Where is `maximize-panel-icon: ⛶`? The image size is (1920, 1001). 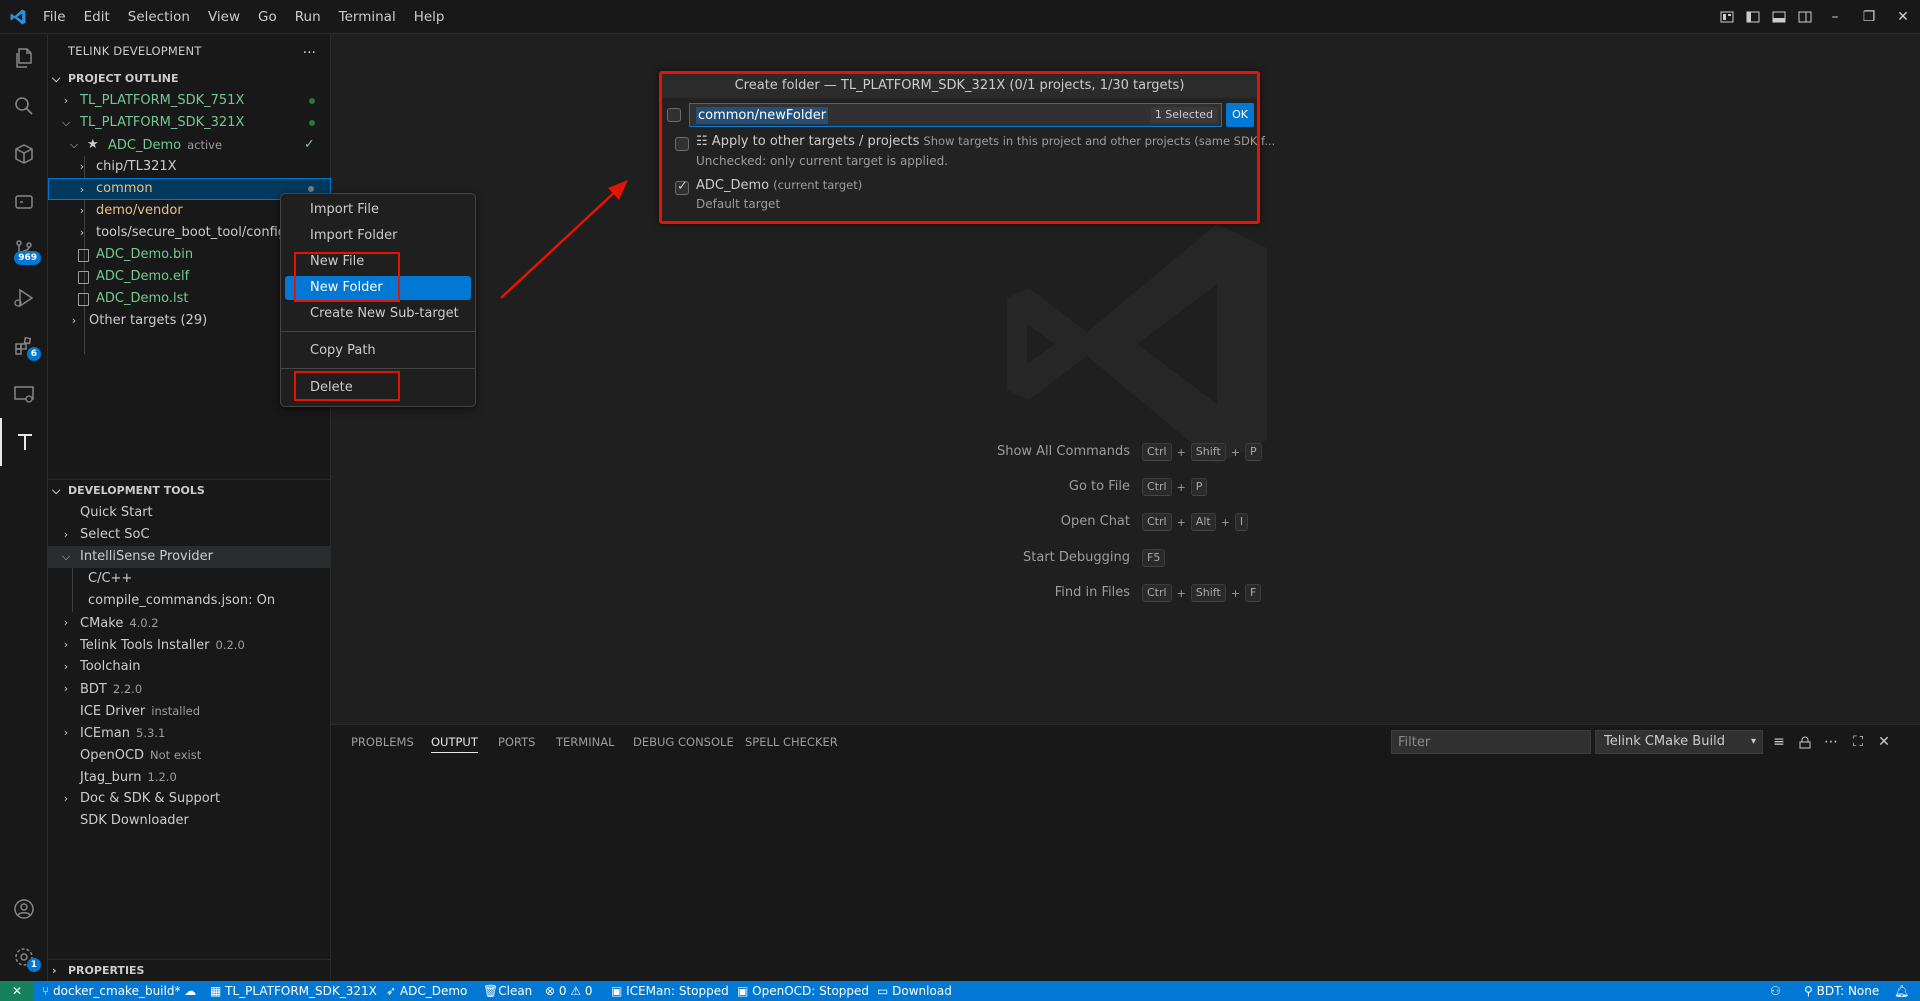 maximize-panel-icon: ⛶ is located at coordinates (1858, 742).